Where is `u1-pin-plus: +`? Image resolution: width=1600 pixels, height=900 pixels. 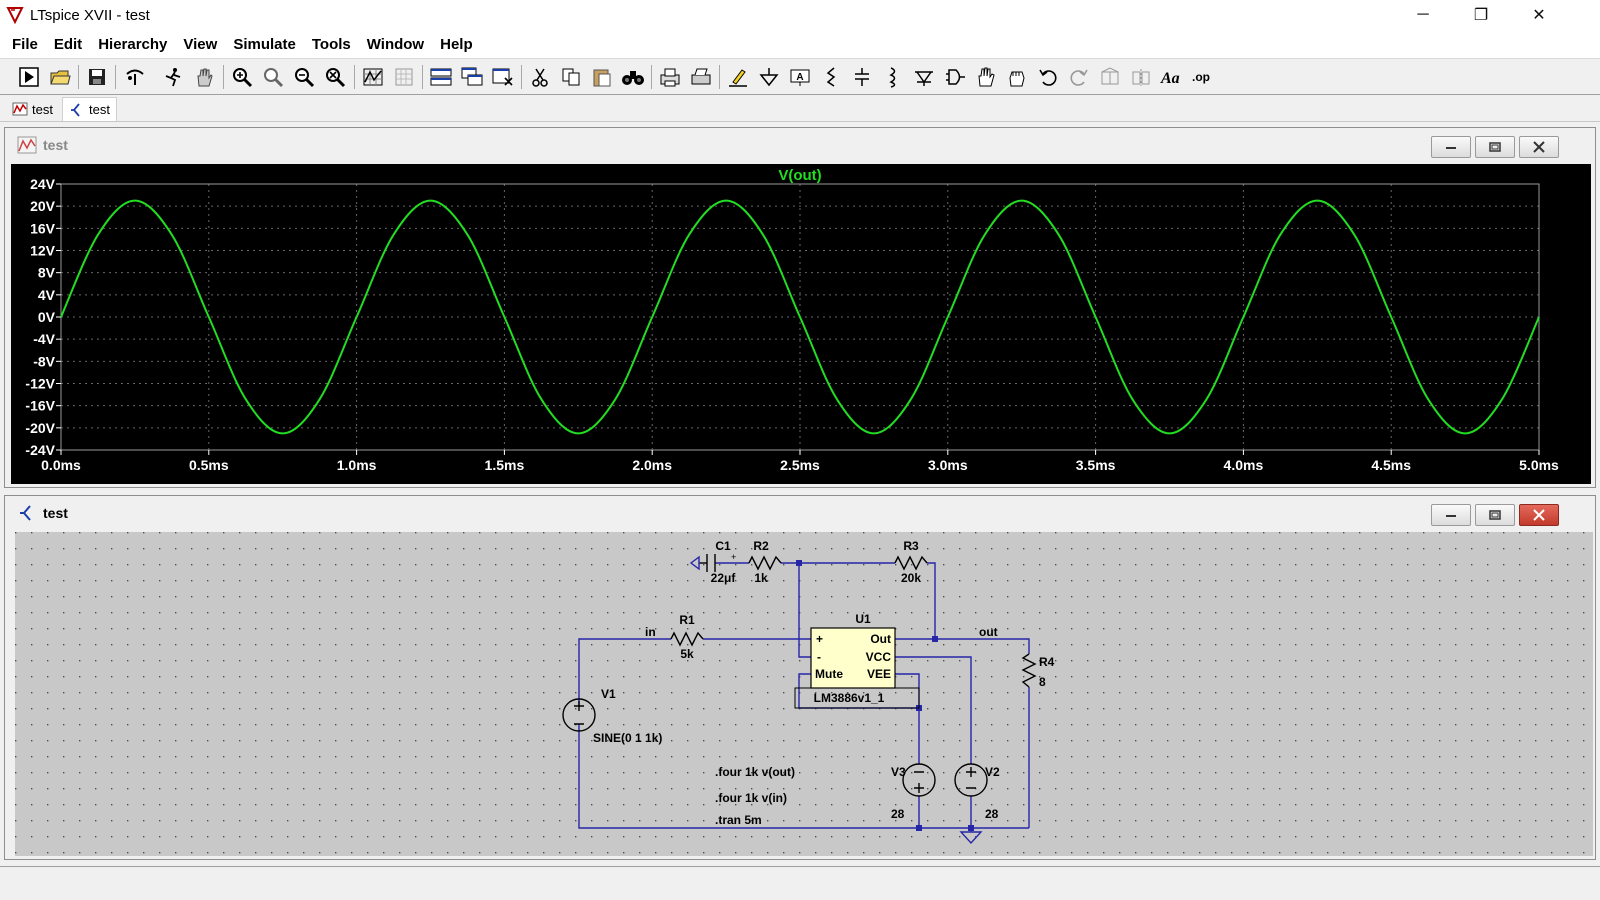
u1-pin-plus: + is located at coordinates (819, 639).